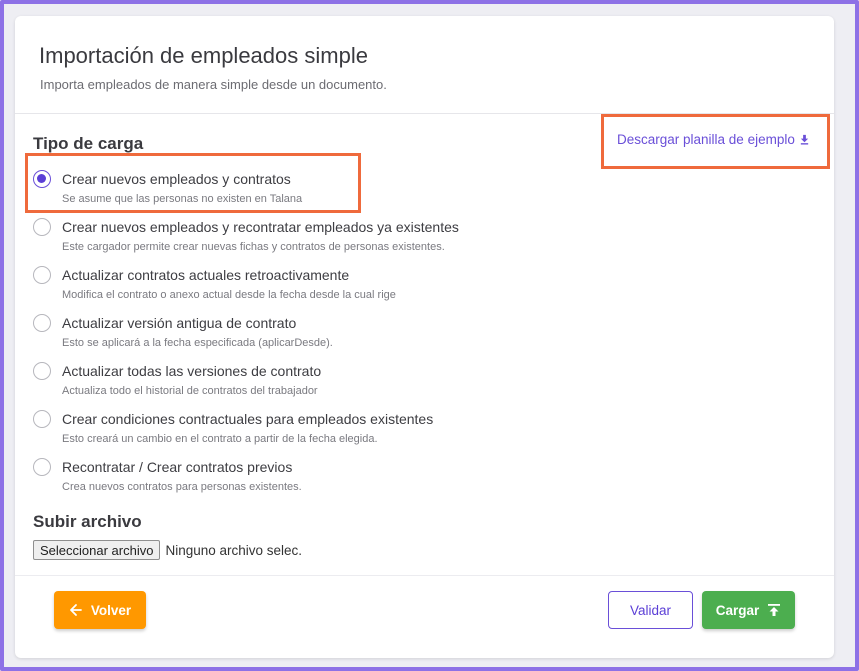  I want to click on download-link-highlight, so click(715, 141).